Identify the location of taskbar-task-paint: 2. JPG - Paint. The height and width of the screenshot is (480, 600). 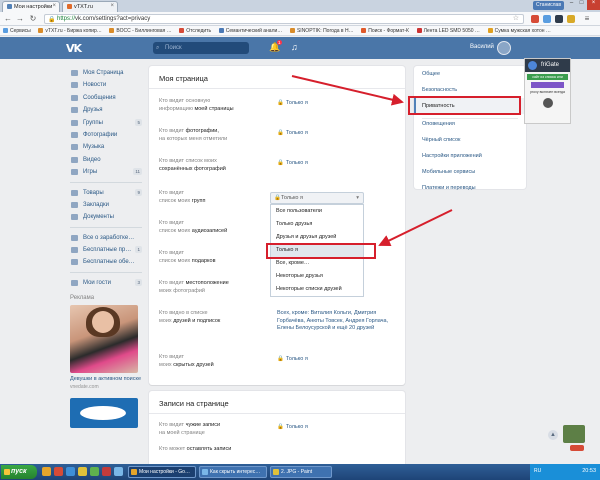
(301, 472).